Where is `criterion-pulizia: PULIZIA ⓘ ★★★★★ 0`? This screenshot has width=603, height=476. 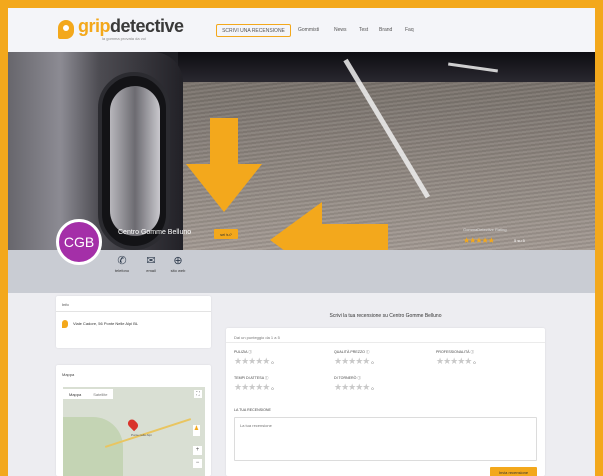 criterion-pulizia: PULIZIA ⓘ ★★★★★ 0 is located at coordinates (284, 359).